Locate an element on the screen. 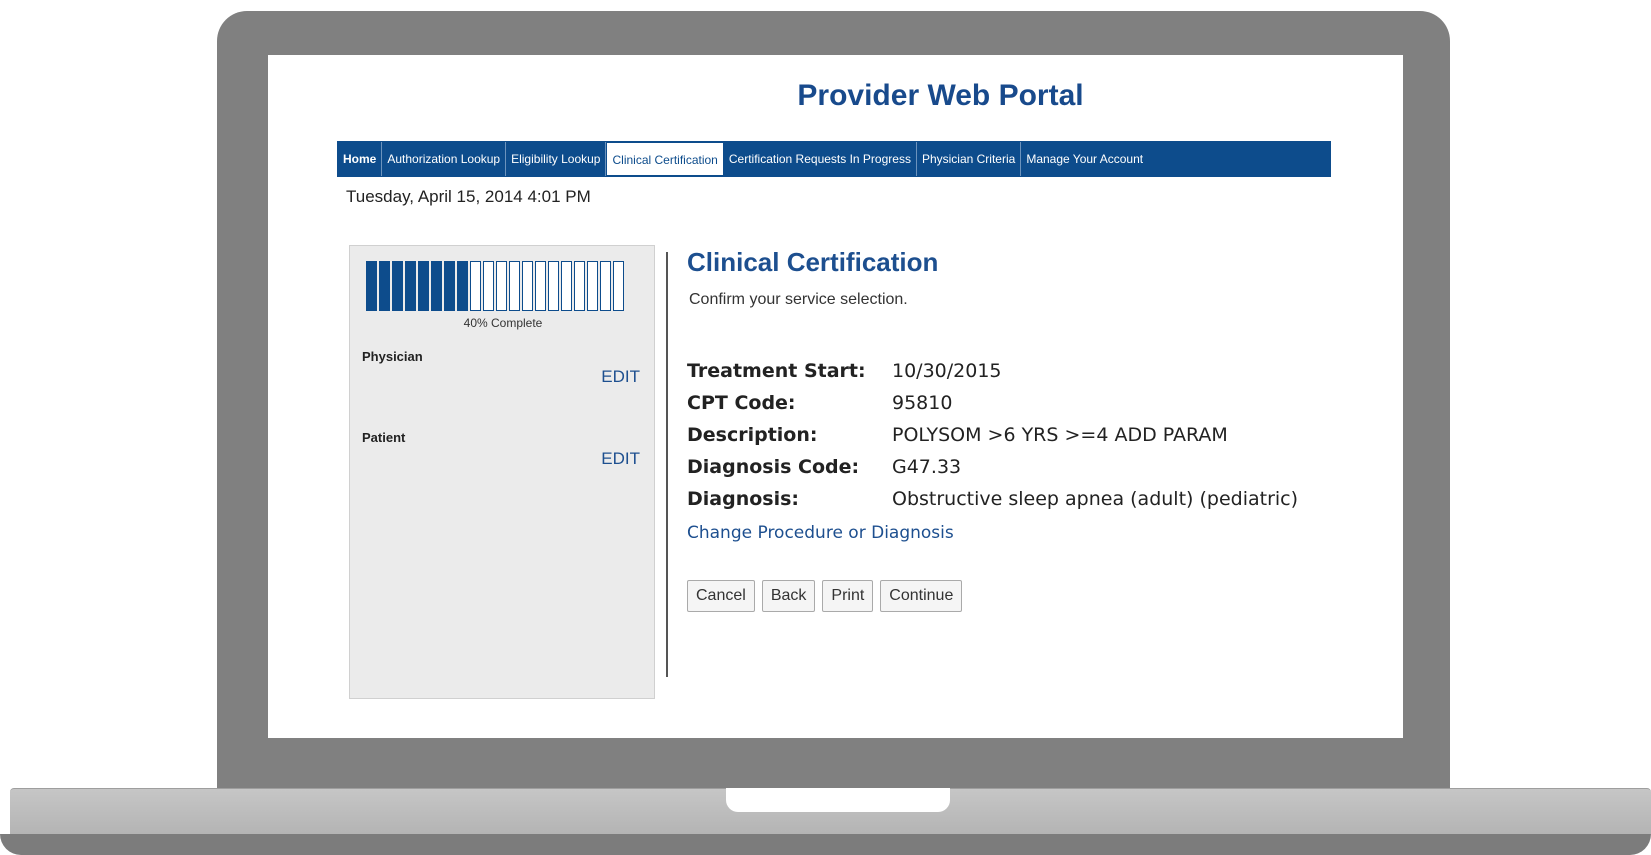 The image size is (1651, 855). laptop-notch is located at coordinates (838, 800).